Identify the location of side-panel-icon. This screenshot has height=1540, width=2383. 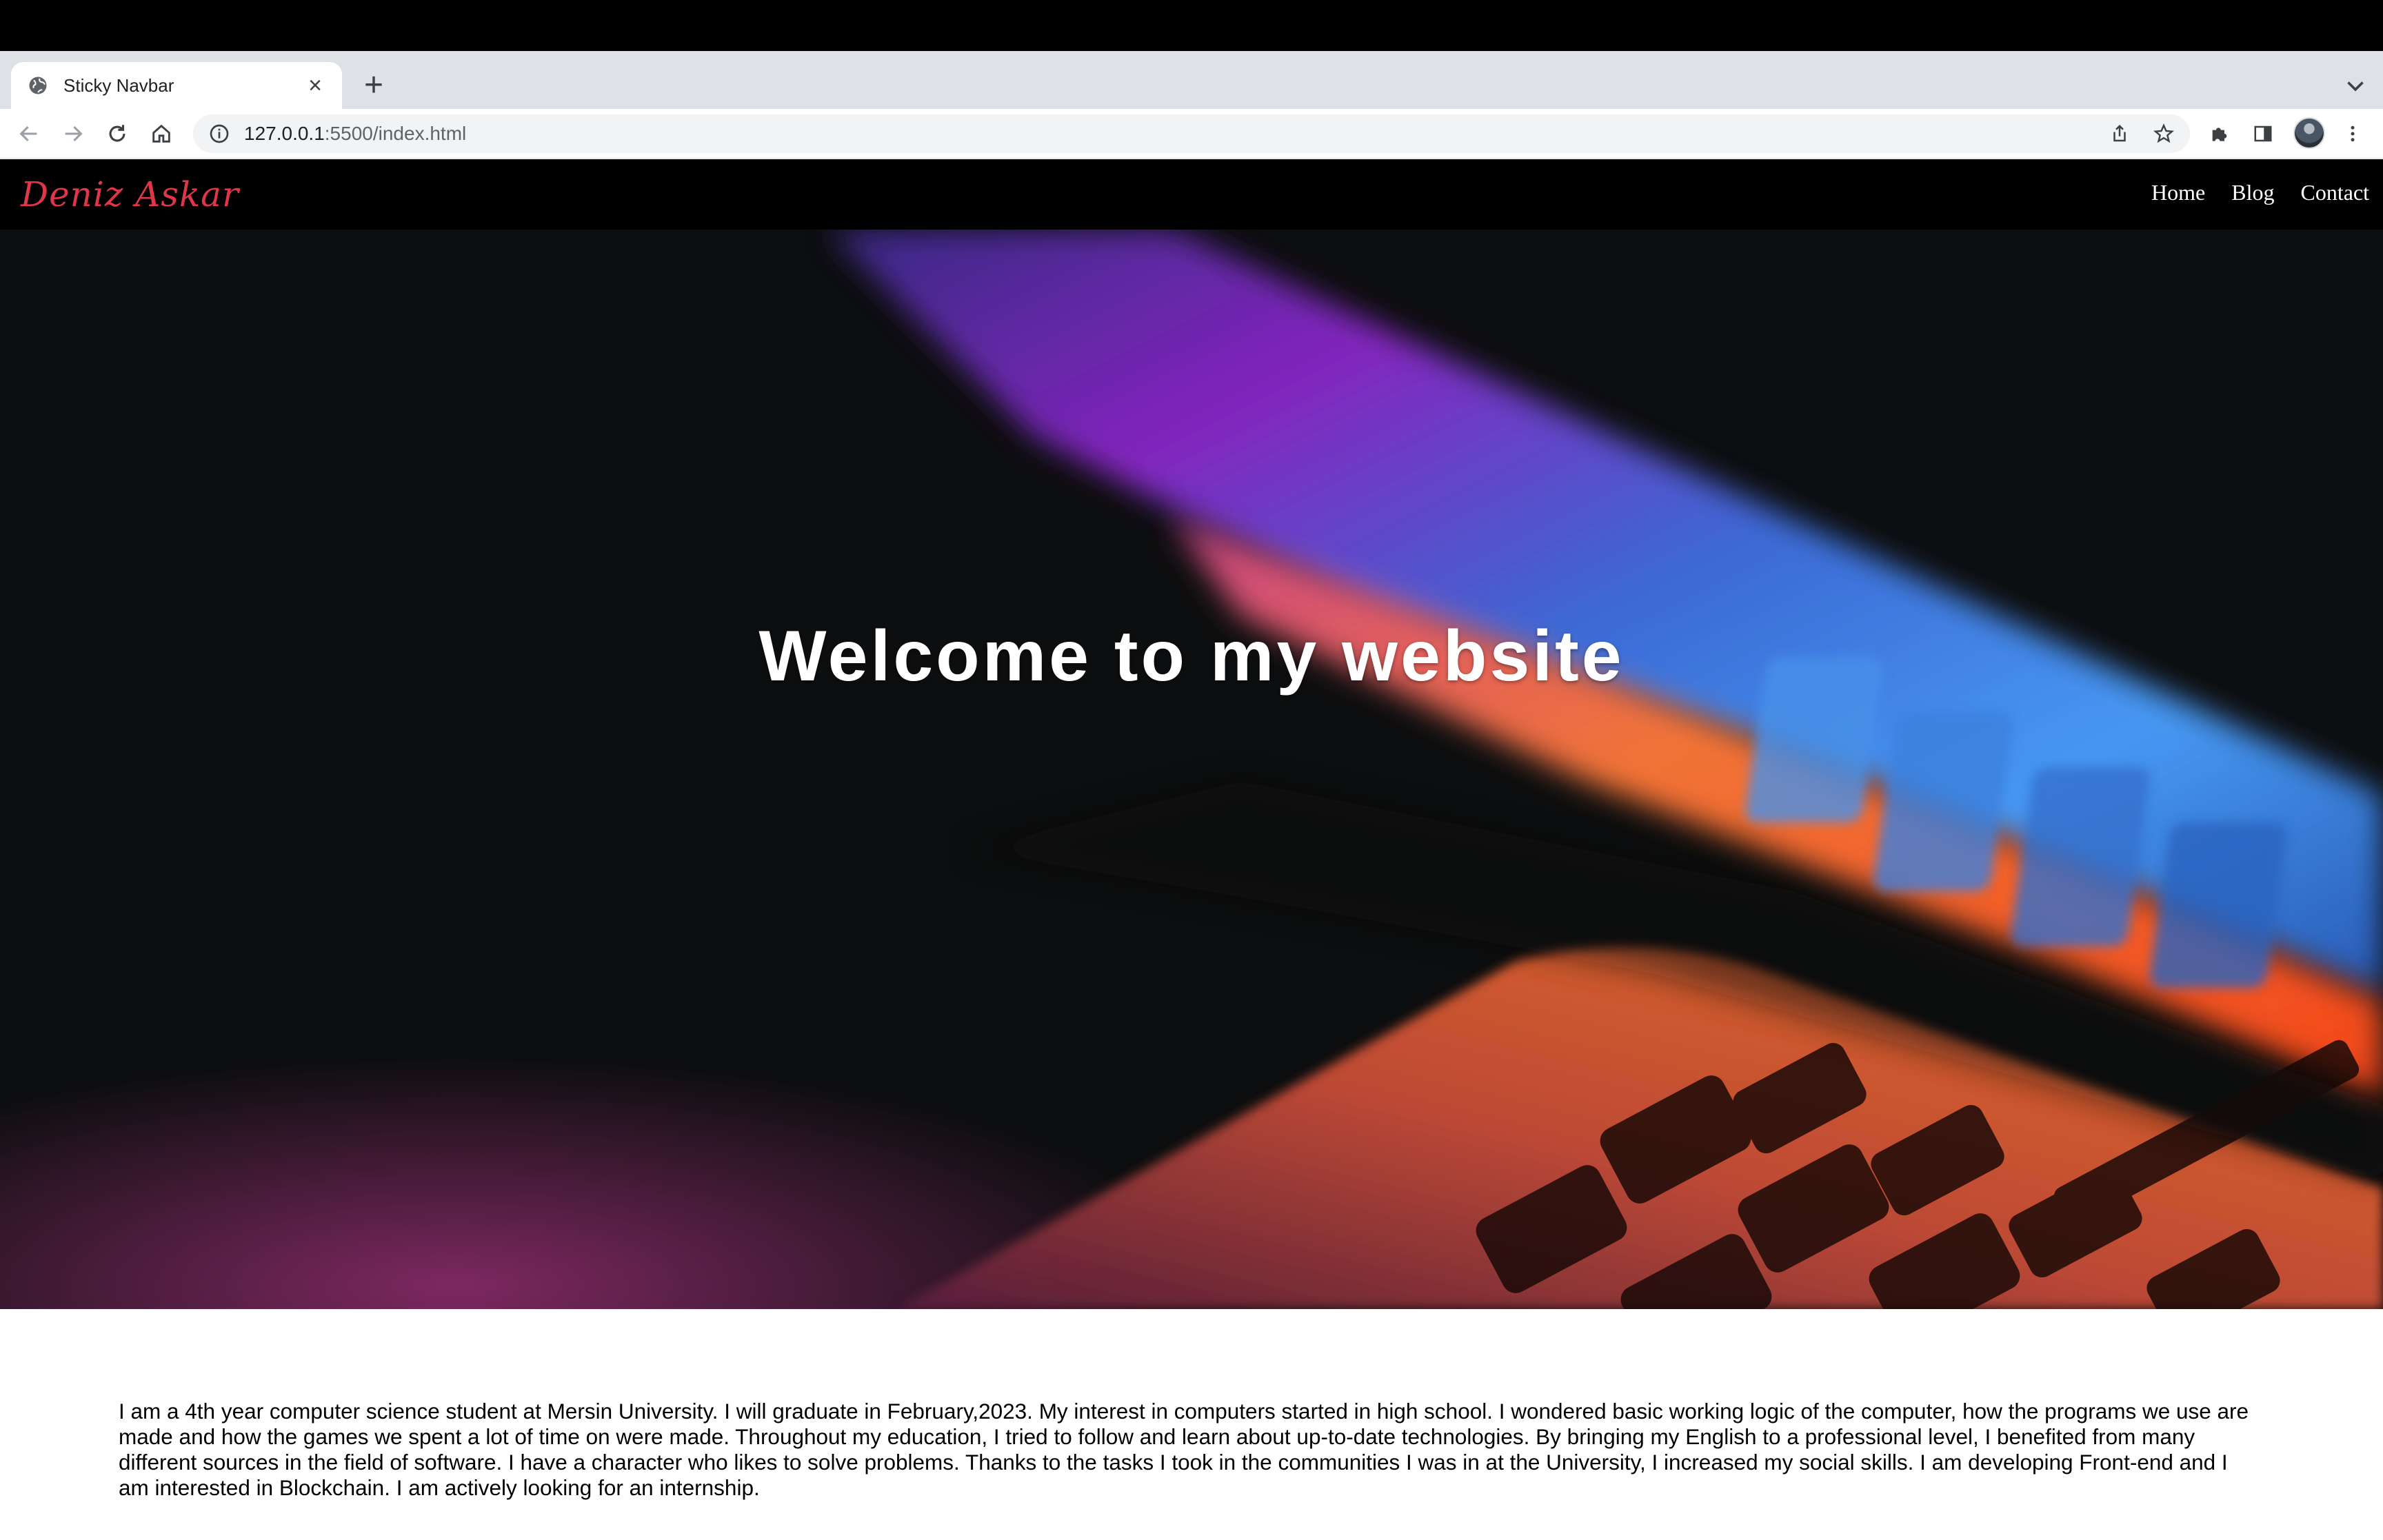
(2263, 134).